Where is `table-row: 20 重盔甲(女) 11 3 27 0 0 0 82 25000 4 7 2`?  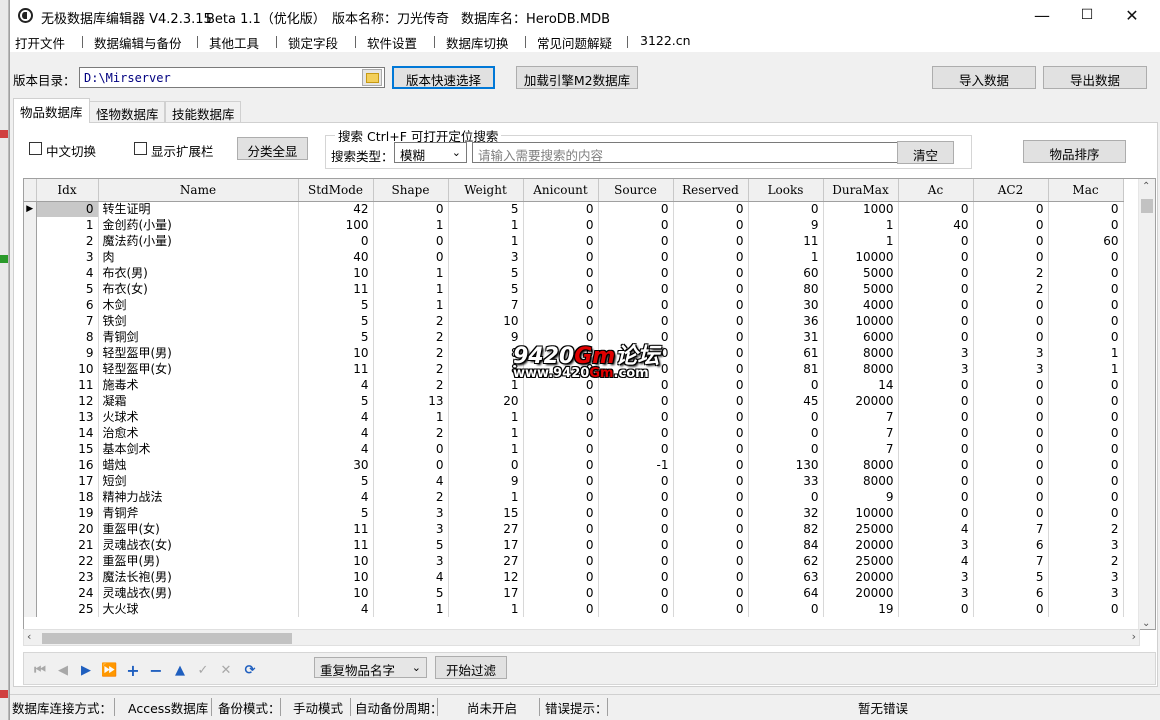 table-row: 20 重盔甲(女) 11 3 27 0 0 0 82 25000 4 7 2 is located at coordinates (574, 529).